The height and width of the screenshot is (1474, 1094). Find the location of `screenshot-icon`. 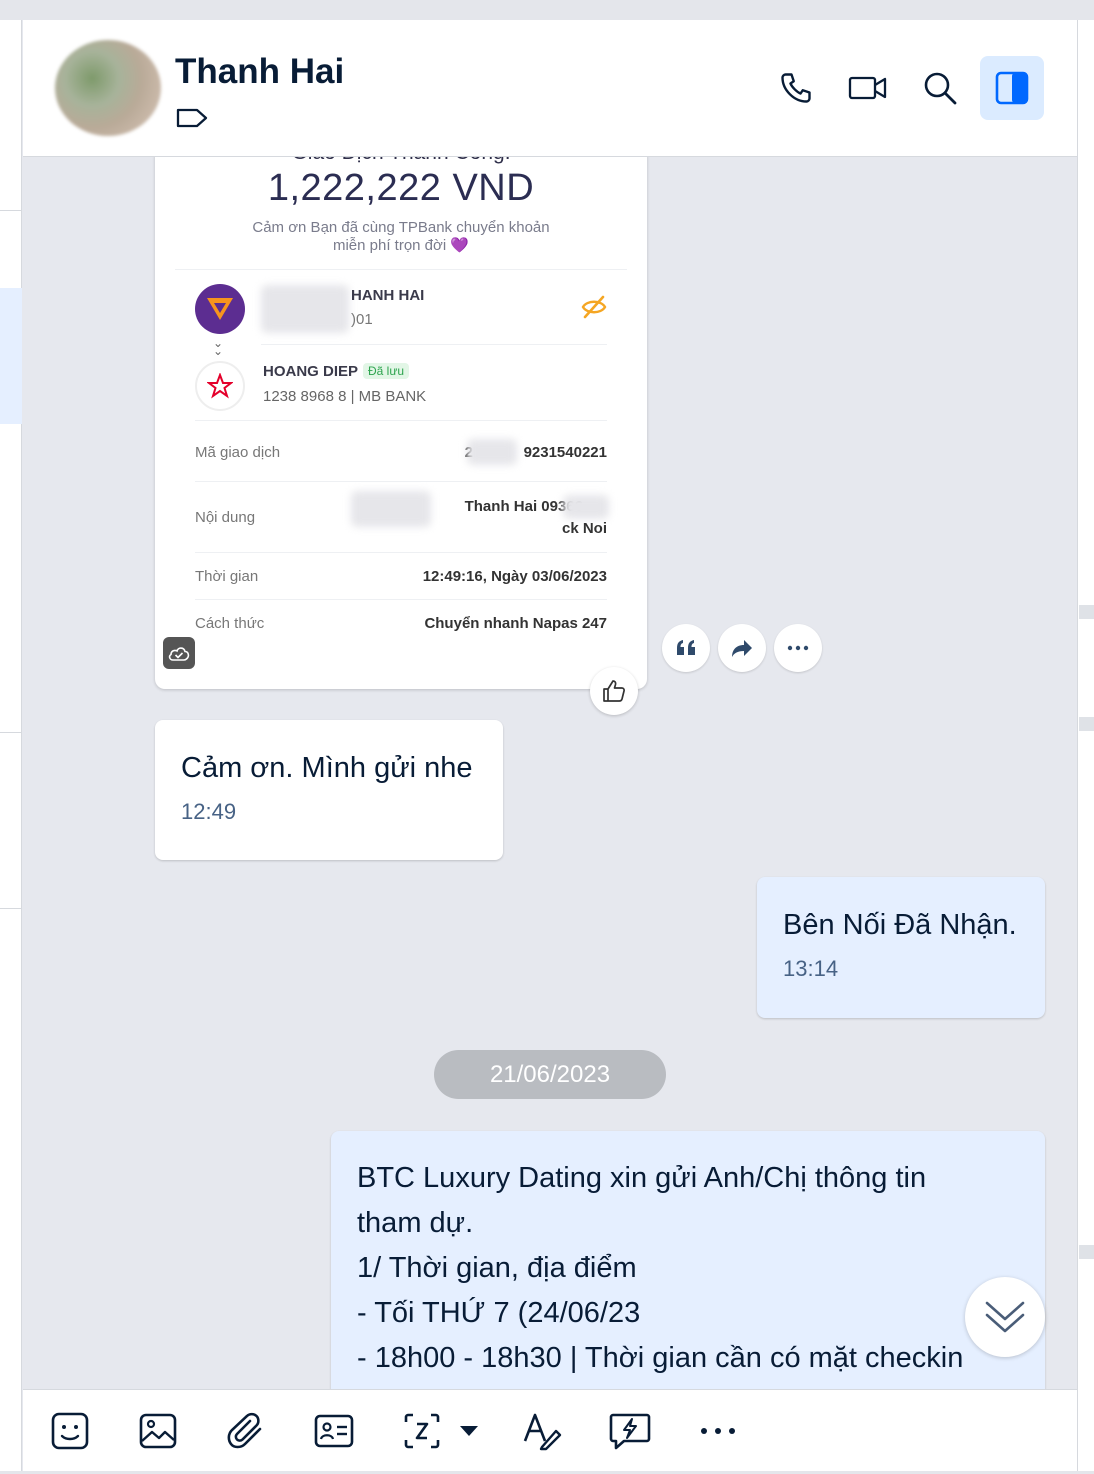

screenshot-icon is located at coordinates (422, 1431).